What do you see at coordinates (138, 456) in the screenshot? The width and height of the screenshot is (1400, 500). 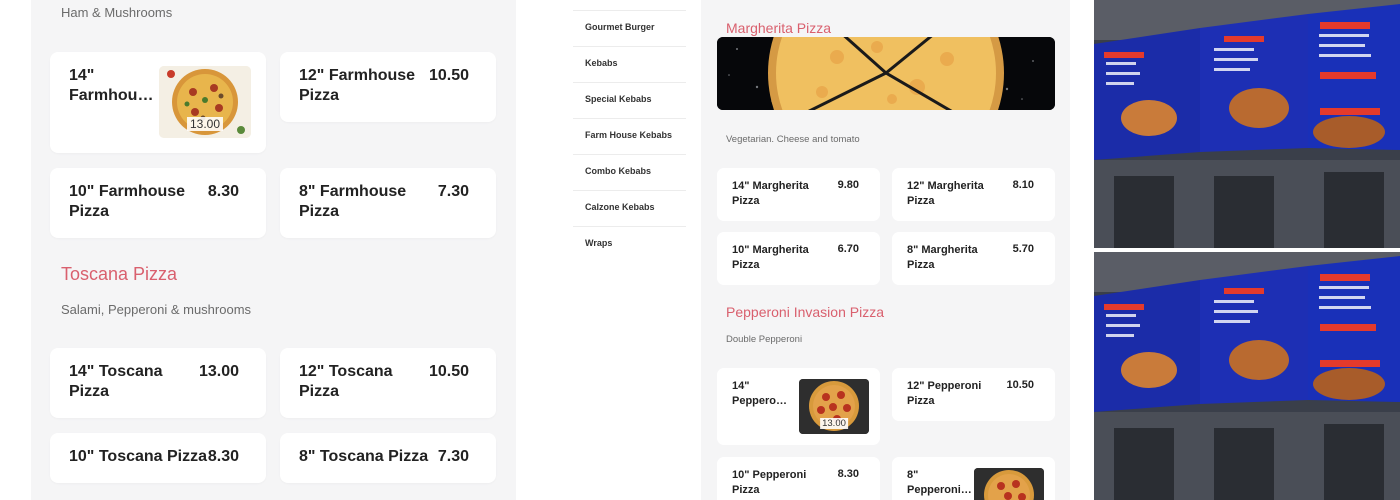 I see `item-name: 10" Toscana Pizza` at bounding box center [138, 456].